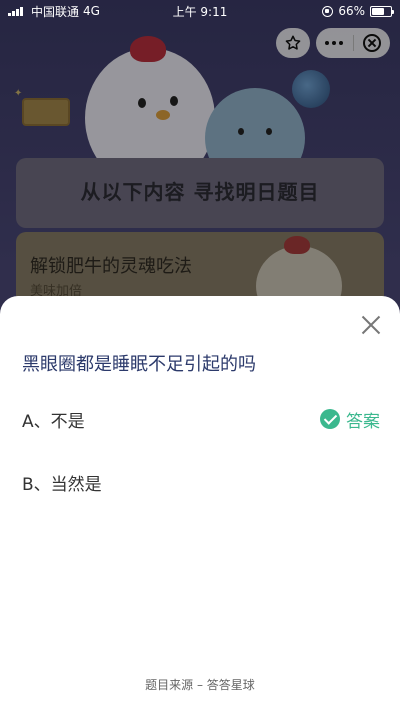 The width and height of the screenshot is (400, 711). I want to click on option-a: A、不是 答案, so click(201, 419).